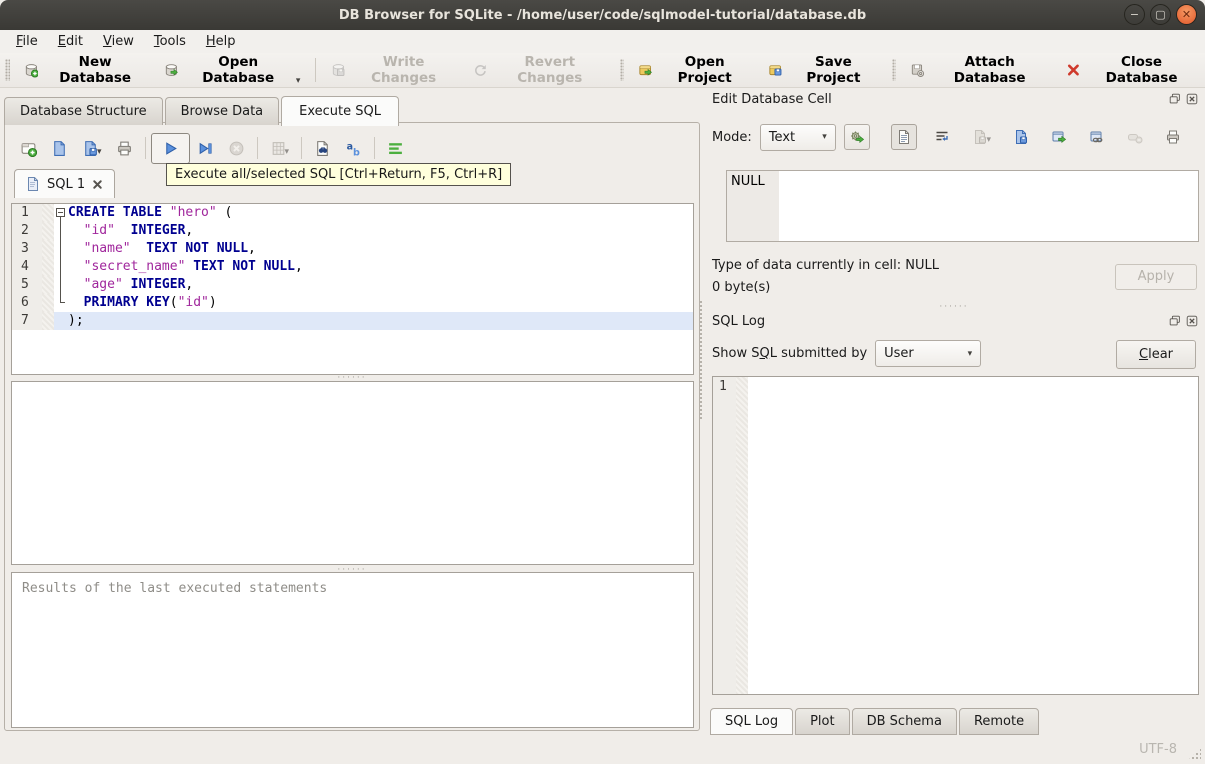  Describe the element at coordinates (694, 70) in the screenshot. I see `open-project-button: Open Project` at that location.